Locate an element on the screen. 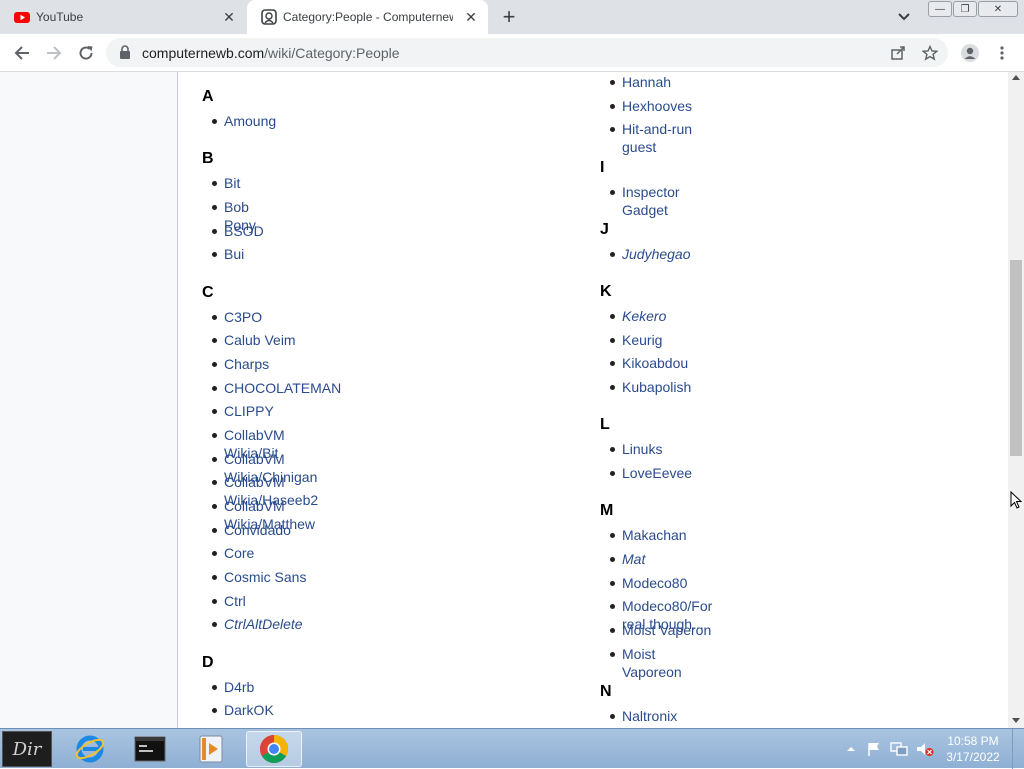 The height and width of the screenshot is (769, 1024). category-member-link: Cosmic Sans is located at coordinates (265, 577).